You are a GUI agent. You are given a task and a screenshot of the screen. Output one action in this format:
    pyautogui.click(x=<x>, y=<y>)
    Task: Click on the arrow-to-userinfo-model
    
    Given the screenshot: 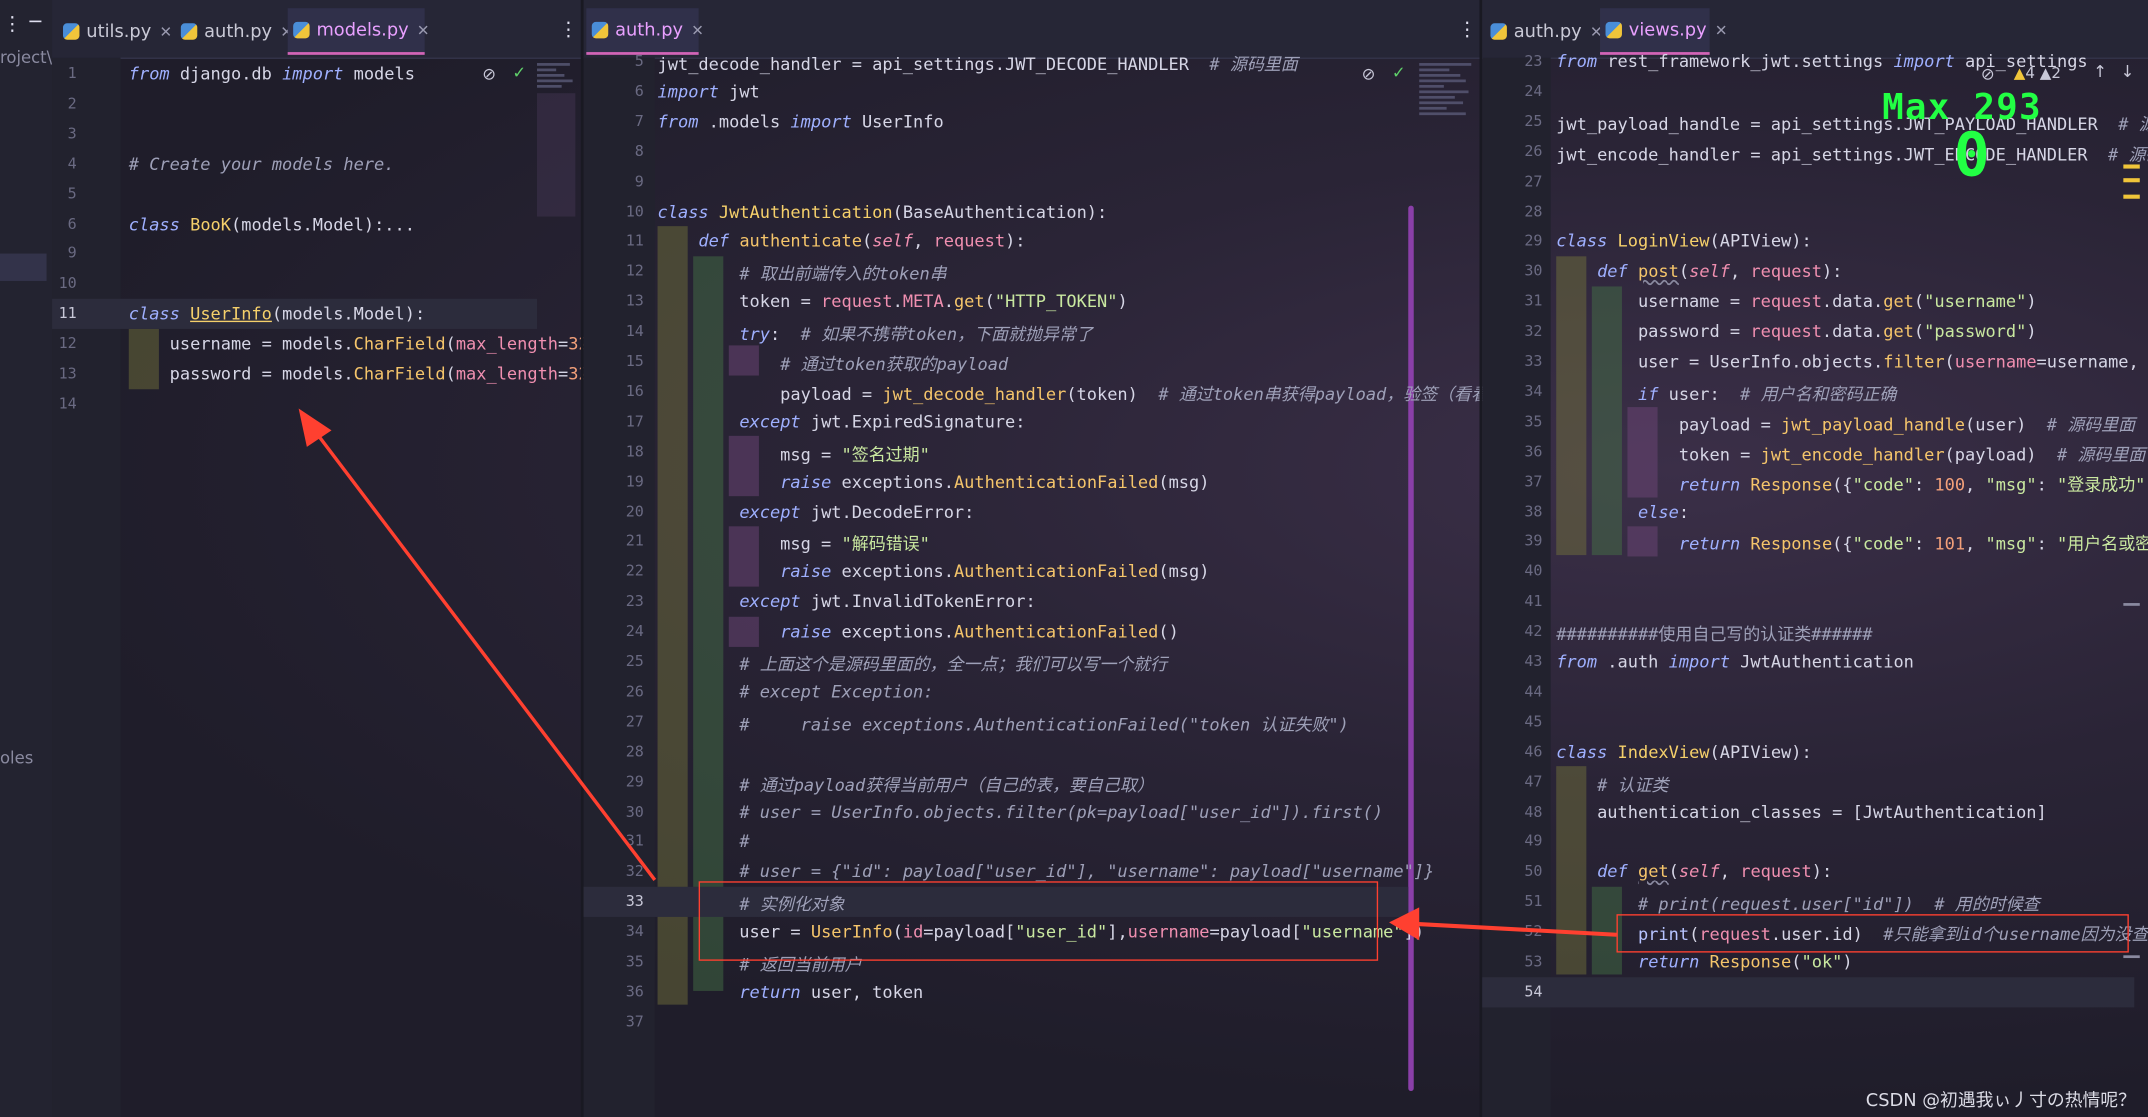 What is the action you would take?
    pyautogui.click(x=483, y=653)
    